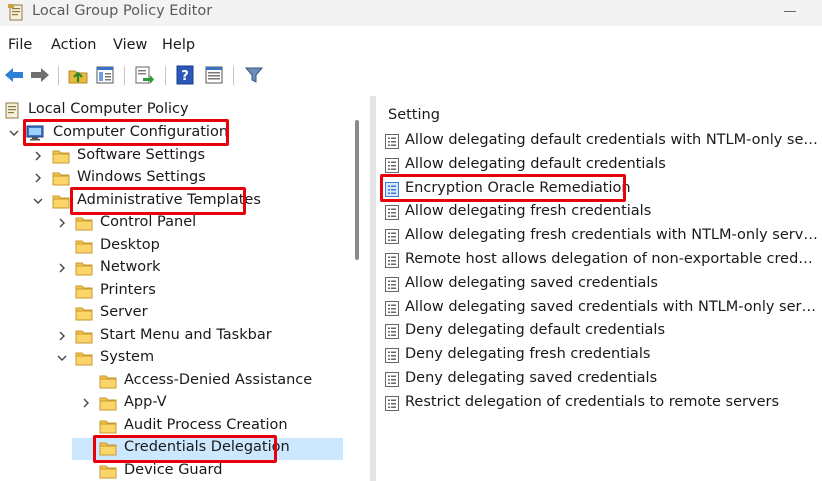 This screenshot has height=481, width=822. What do you see at coordinates (141, 132) in the screenshot?
I see `tree-item-label: Computer Configuration` at bounding box center [141, 132].